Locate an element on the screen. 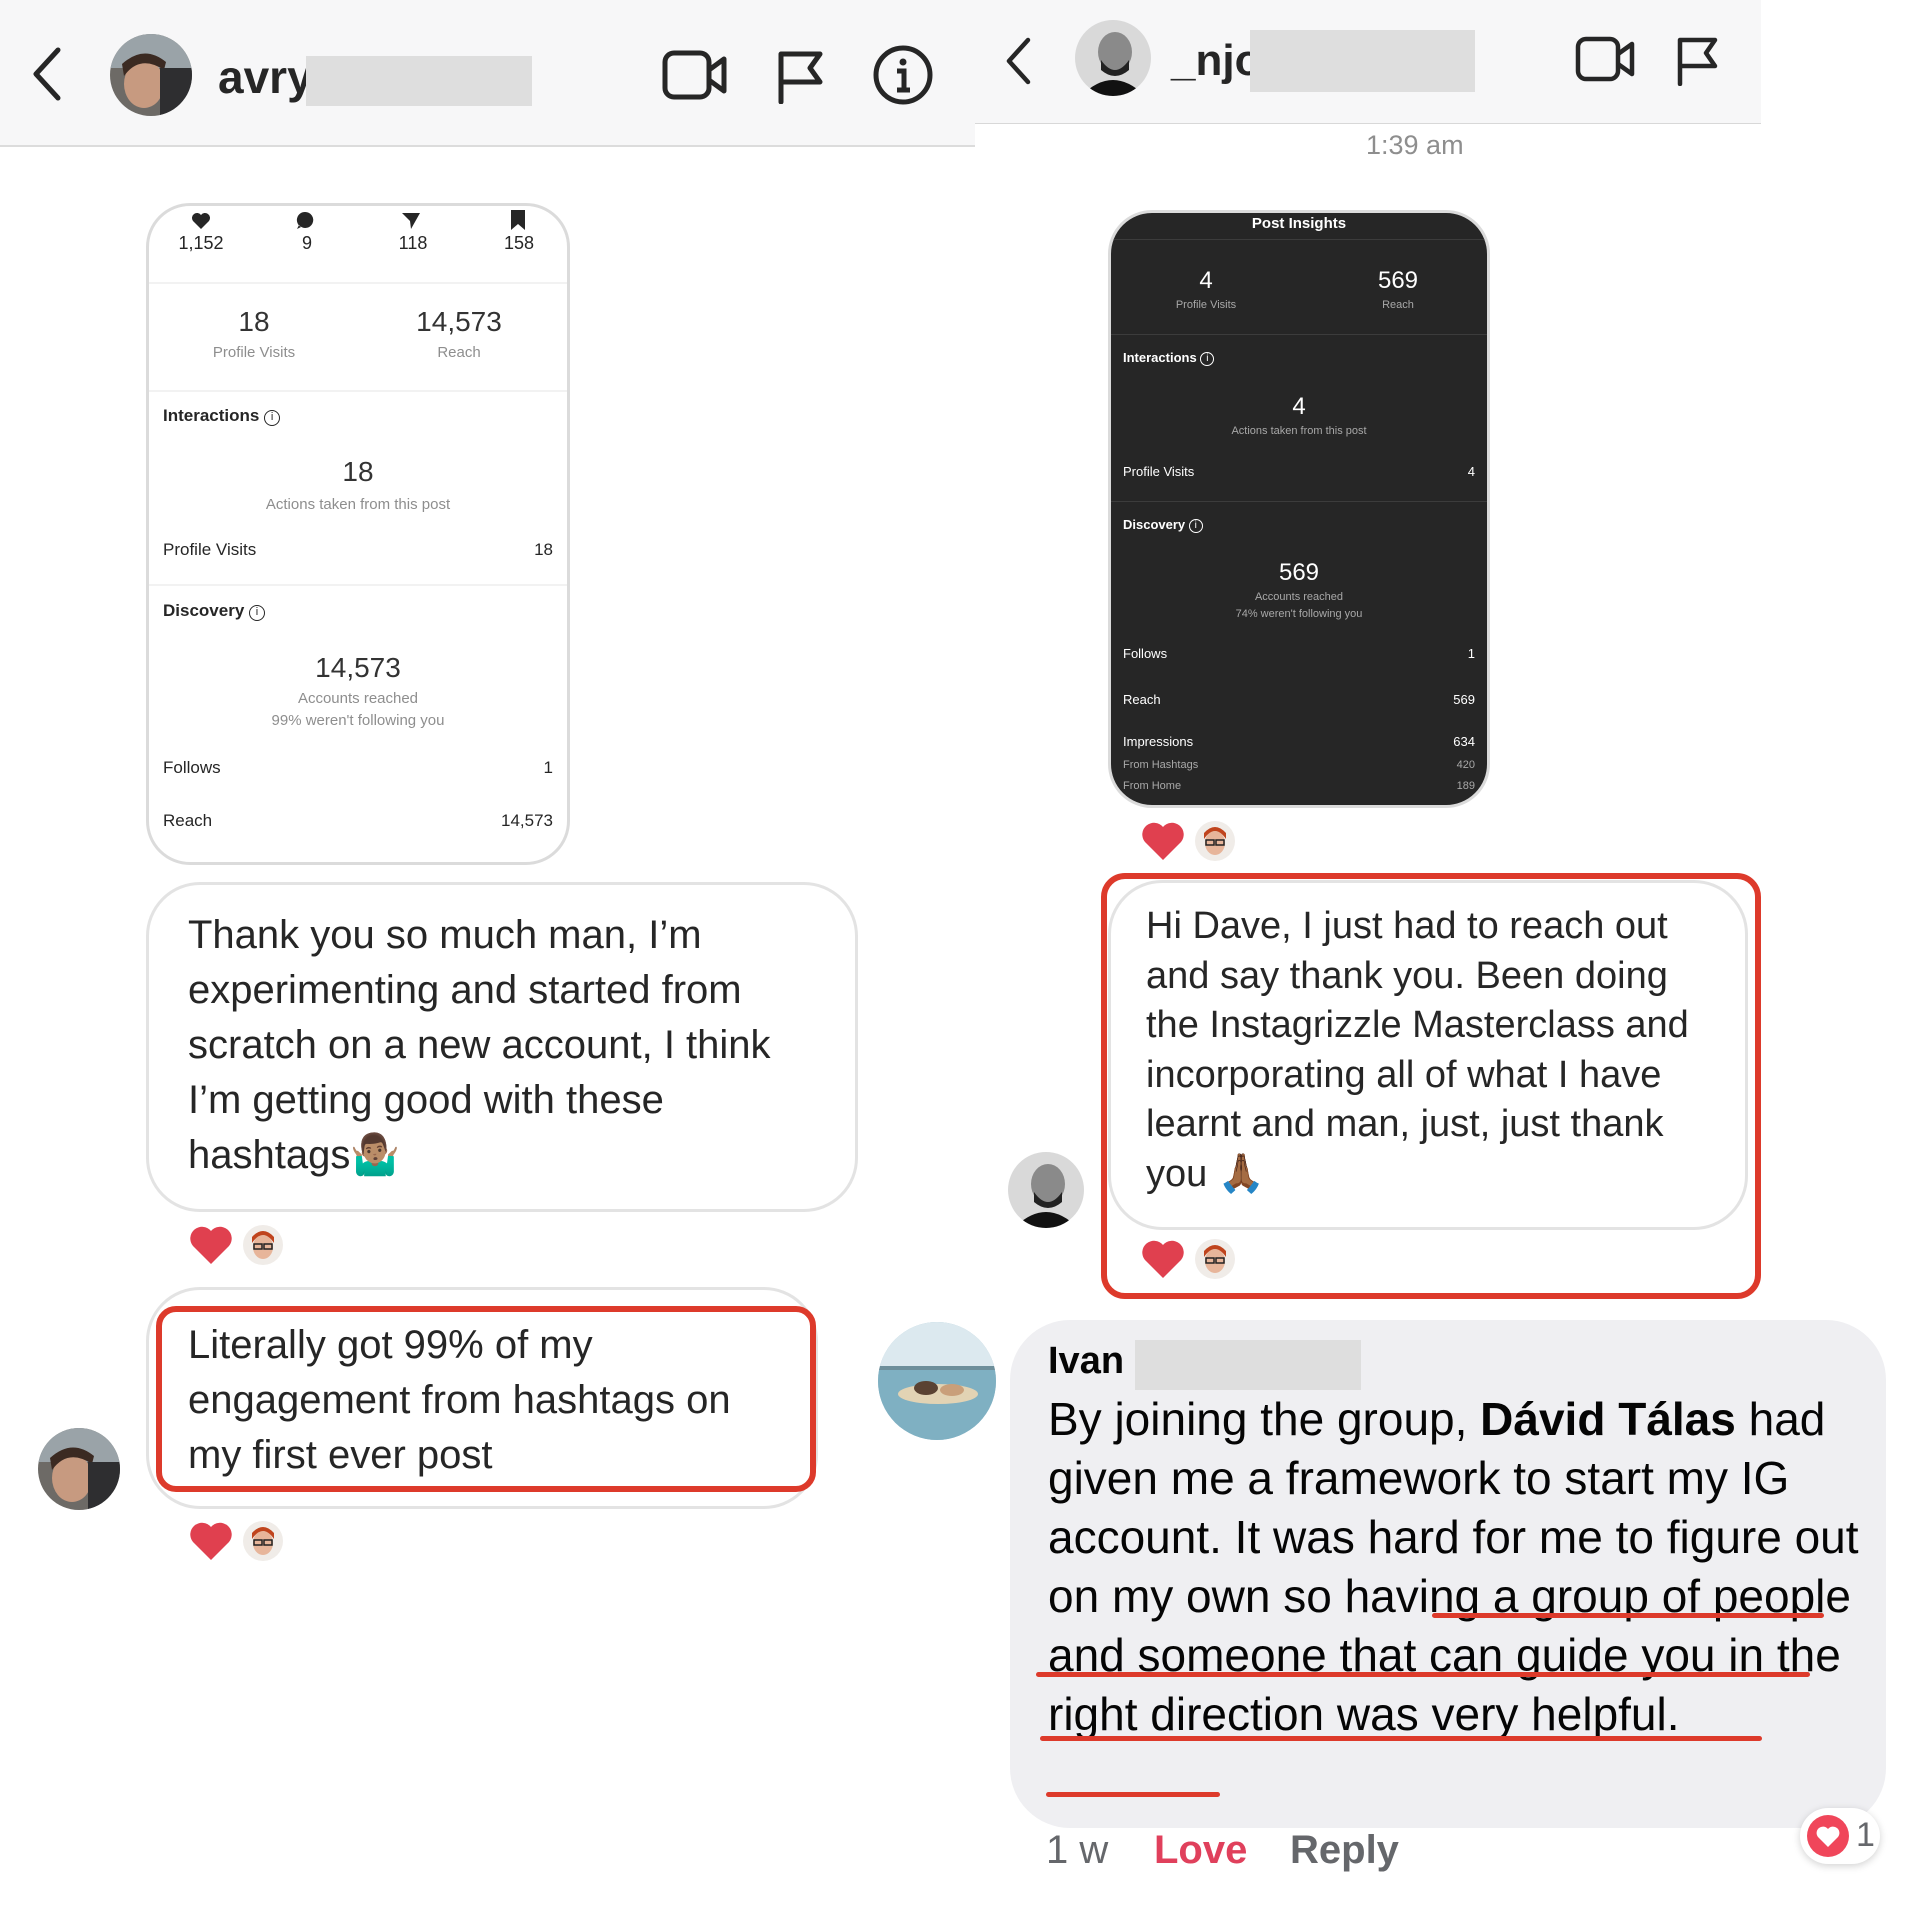 This screenshot has height=1920, width=1920. row-label: From Home is located at coordinates (1152, 786).